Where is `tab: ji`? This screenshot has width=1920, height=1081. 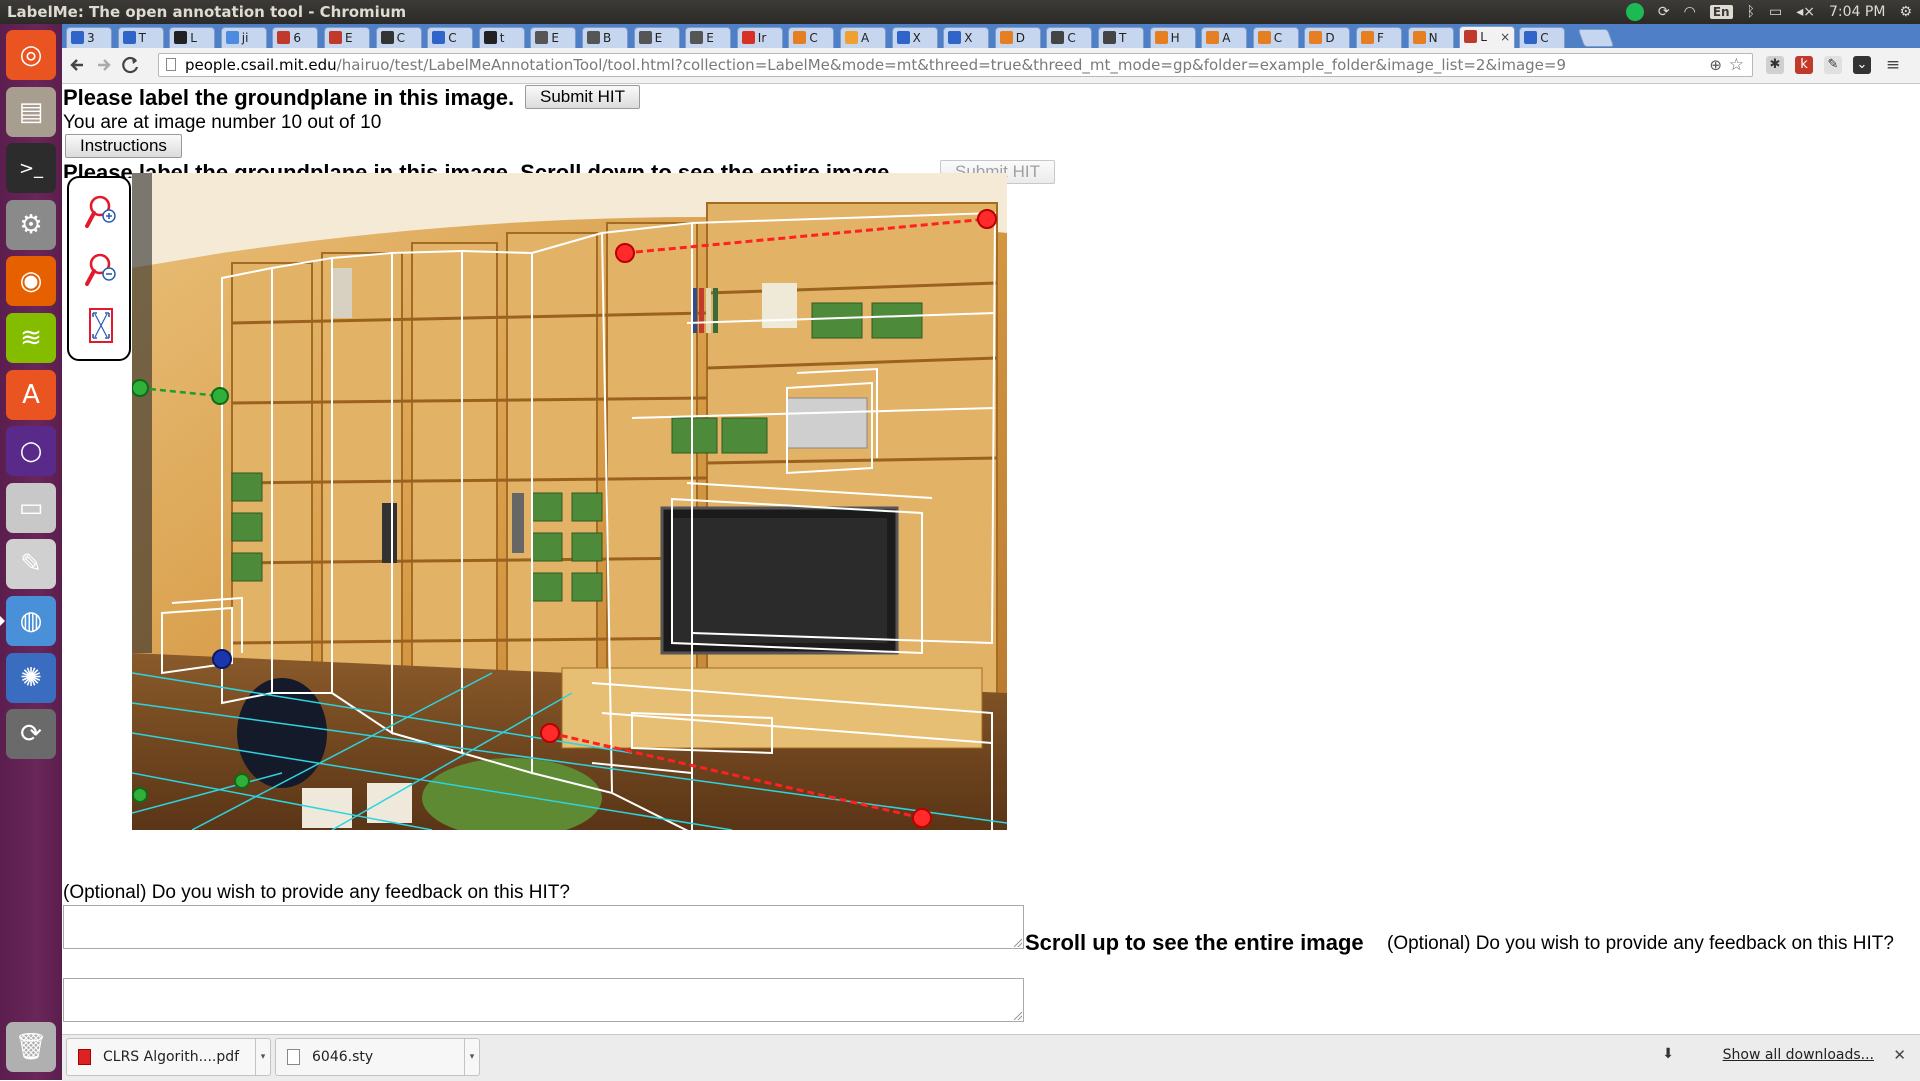
tab: ji is located at coordinates (243, 37).